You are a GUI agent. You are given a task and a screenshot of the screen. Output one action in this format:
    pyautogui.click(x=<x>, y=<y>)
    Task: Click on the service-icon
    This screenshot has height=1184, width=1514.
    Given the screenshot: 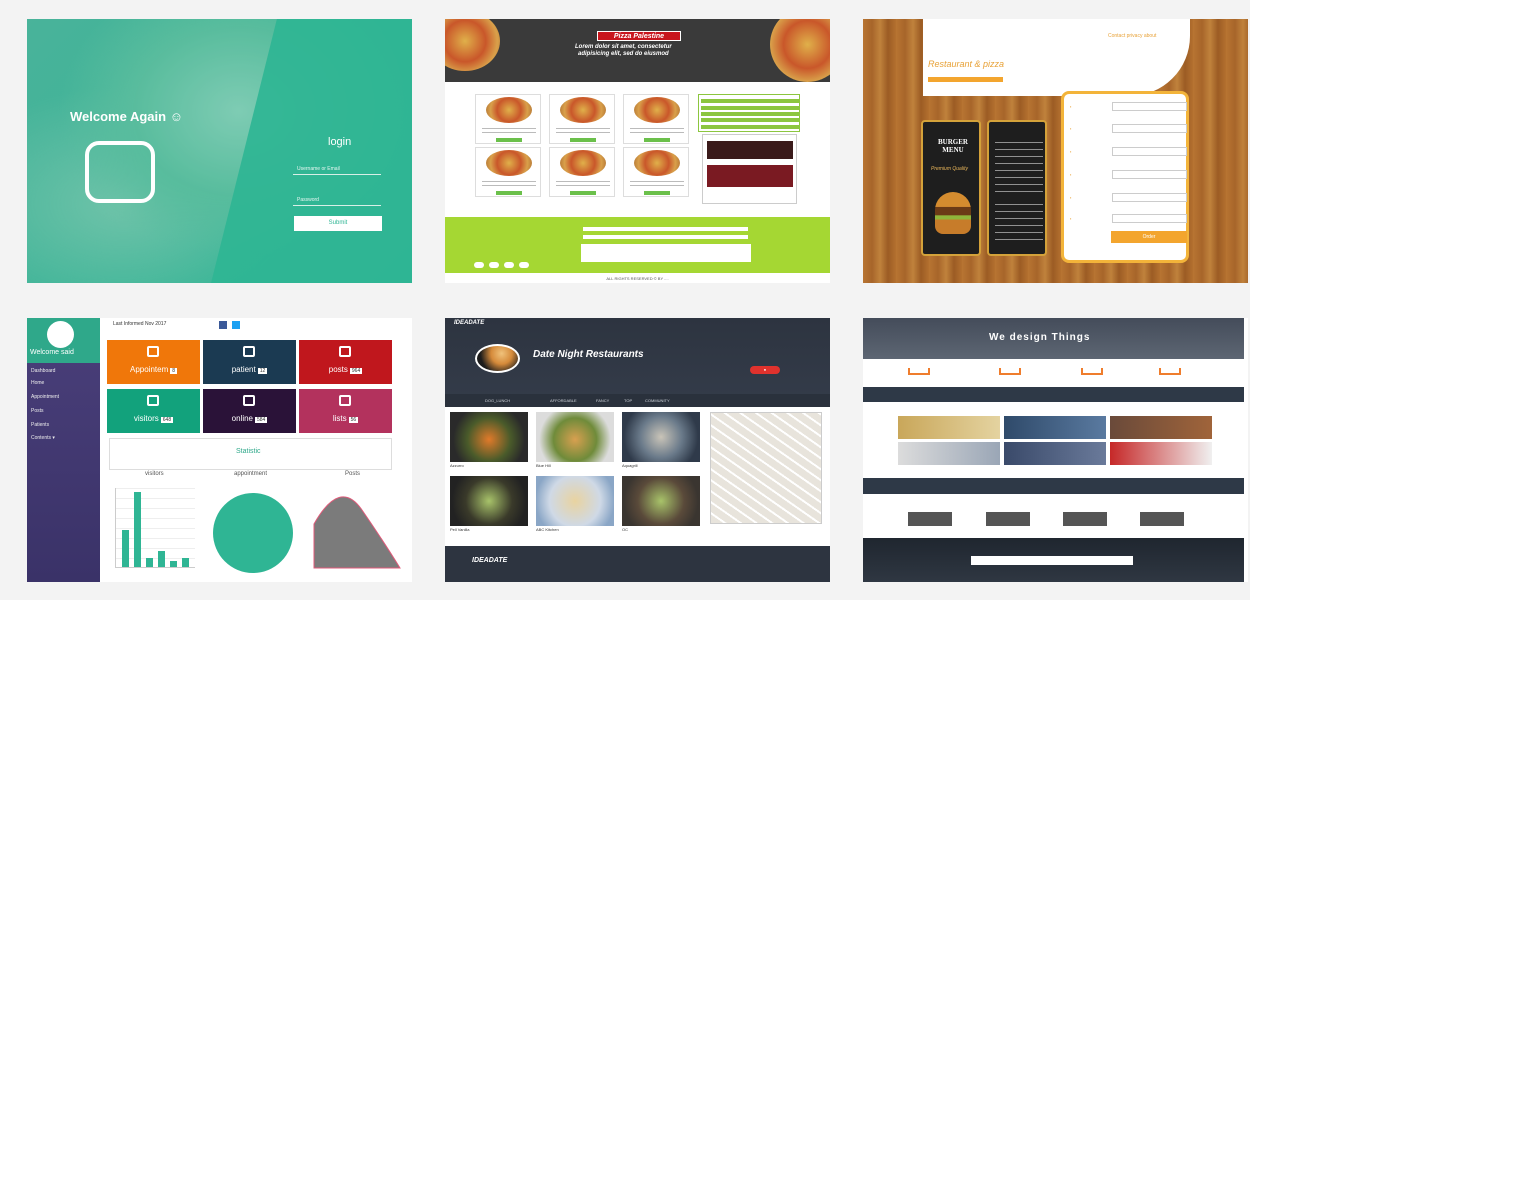 What is the action you would take?
    pyautogui.click(x=1092, y=371)
    